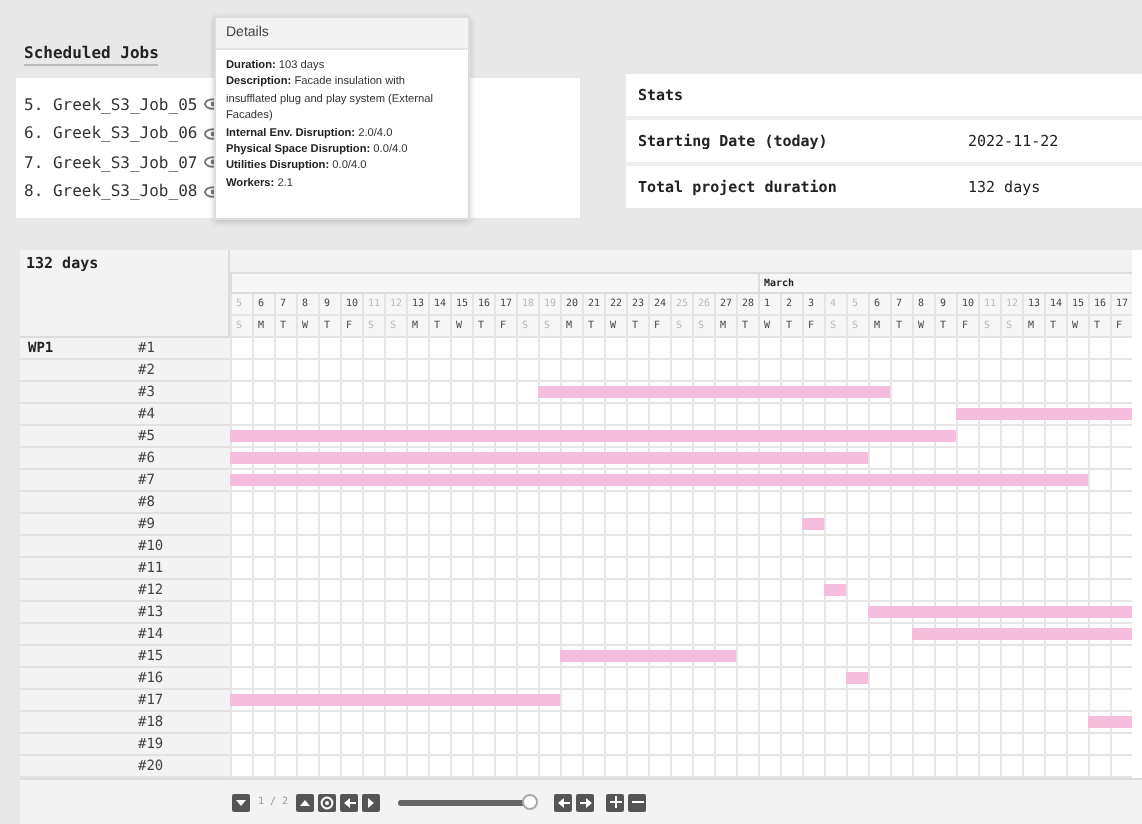  I want to click on plus-icon, so click(615, 802).